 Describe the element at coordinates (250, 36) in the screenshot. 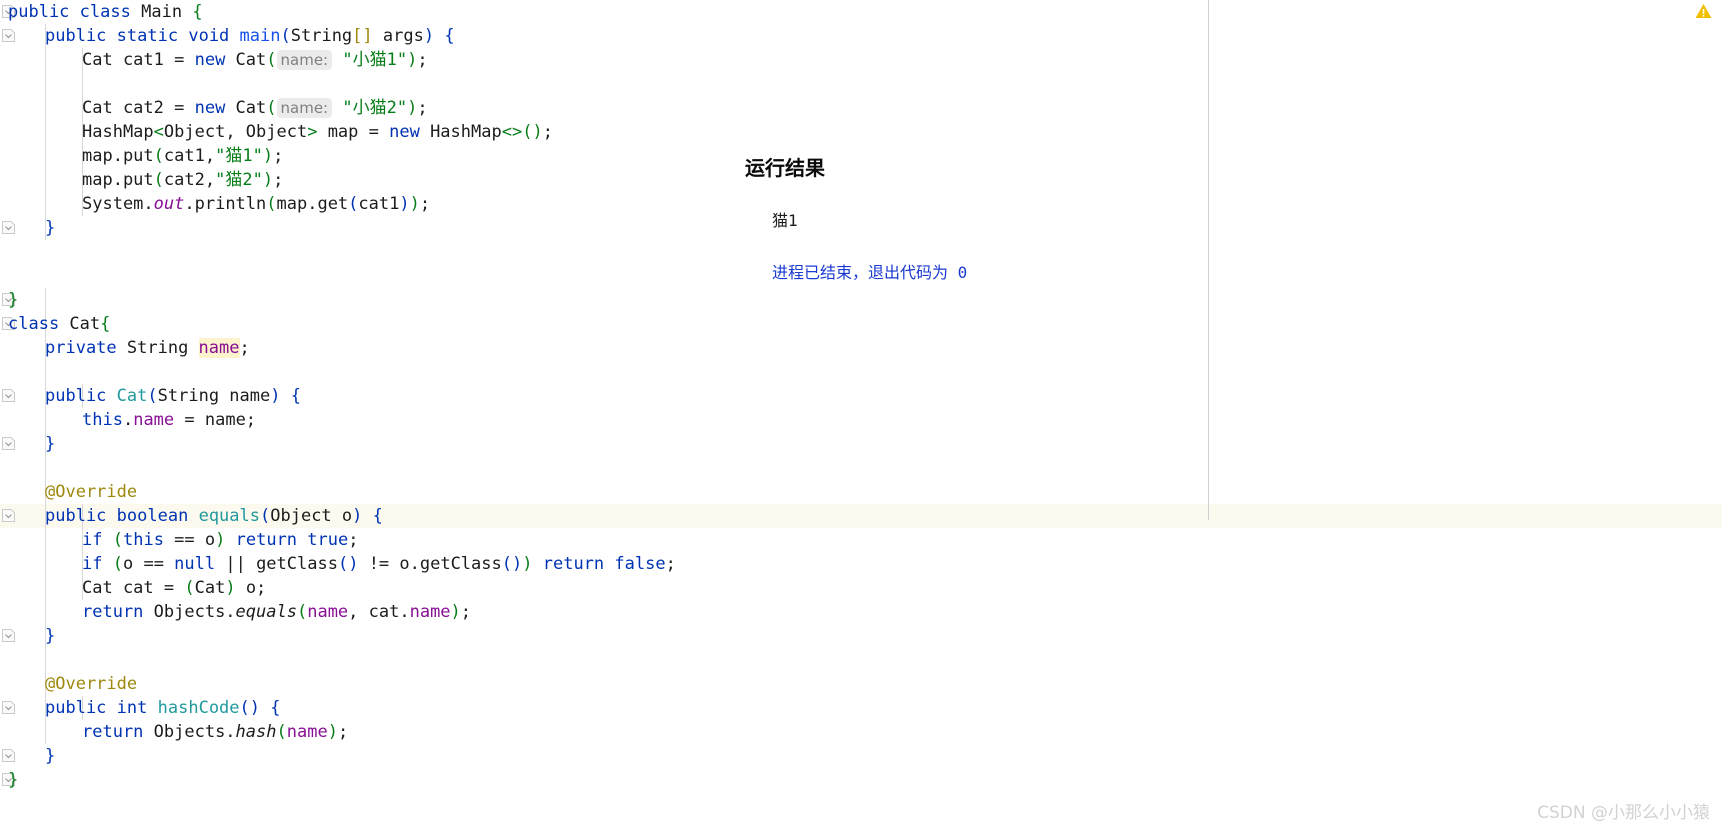

I see `code-line: public static void main(String[] args) {` at that location.